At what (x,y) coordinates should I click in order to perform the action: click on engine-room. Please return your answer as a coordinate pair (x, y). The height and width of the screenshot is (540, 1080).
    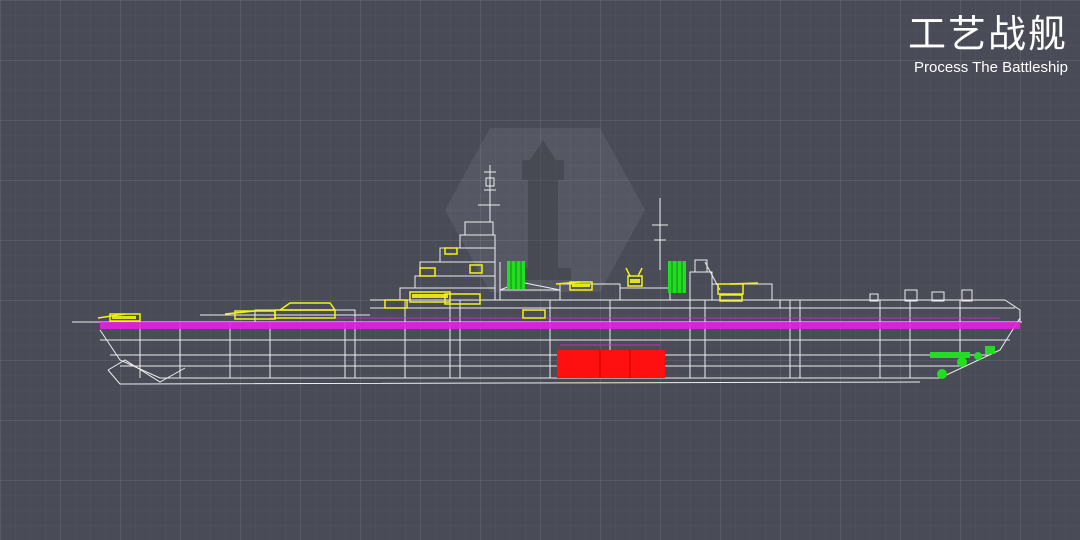
    Looking at the image, I should click on (611, 364).